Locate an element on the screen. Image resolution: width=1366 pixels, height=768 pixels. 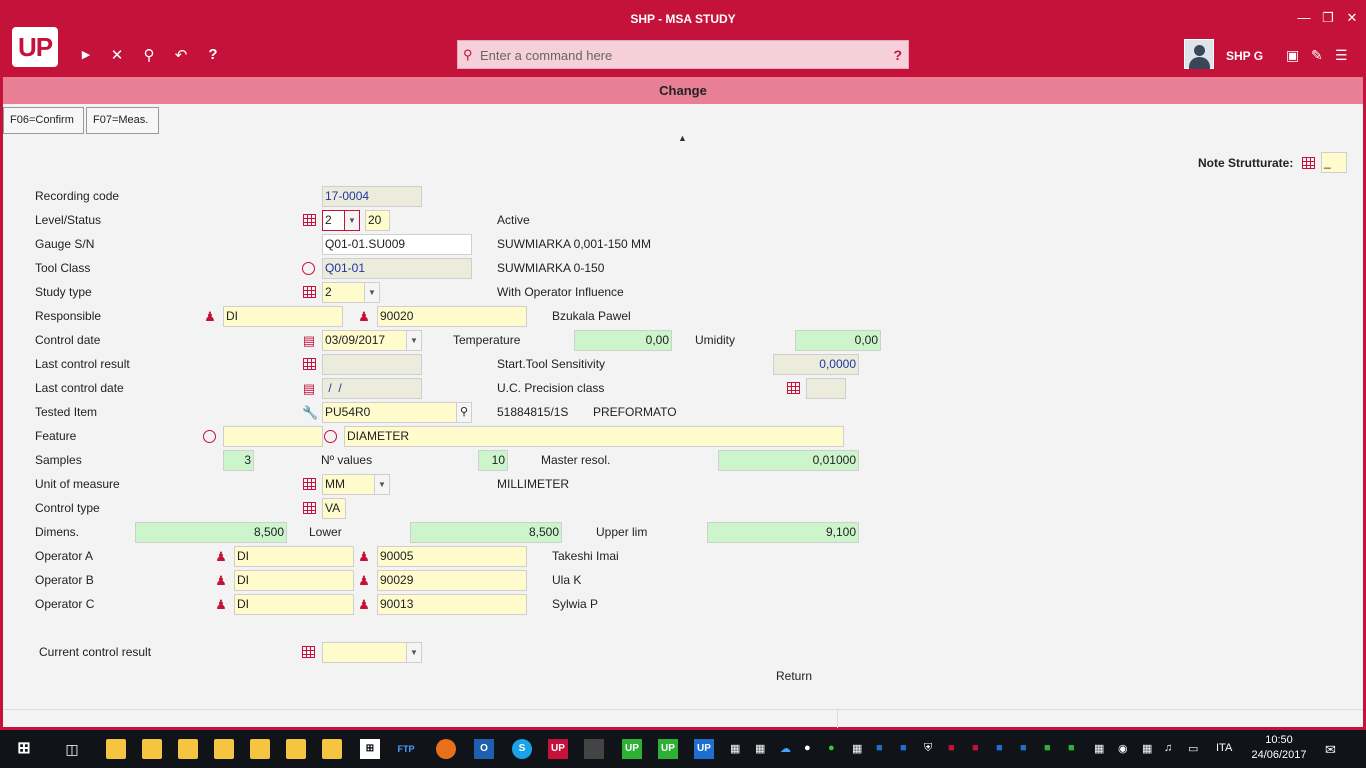
command-input: ⚲ Enter a command here ? is located at coordinates (683, 54).